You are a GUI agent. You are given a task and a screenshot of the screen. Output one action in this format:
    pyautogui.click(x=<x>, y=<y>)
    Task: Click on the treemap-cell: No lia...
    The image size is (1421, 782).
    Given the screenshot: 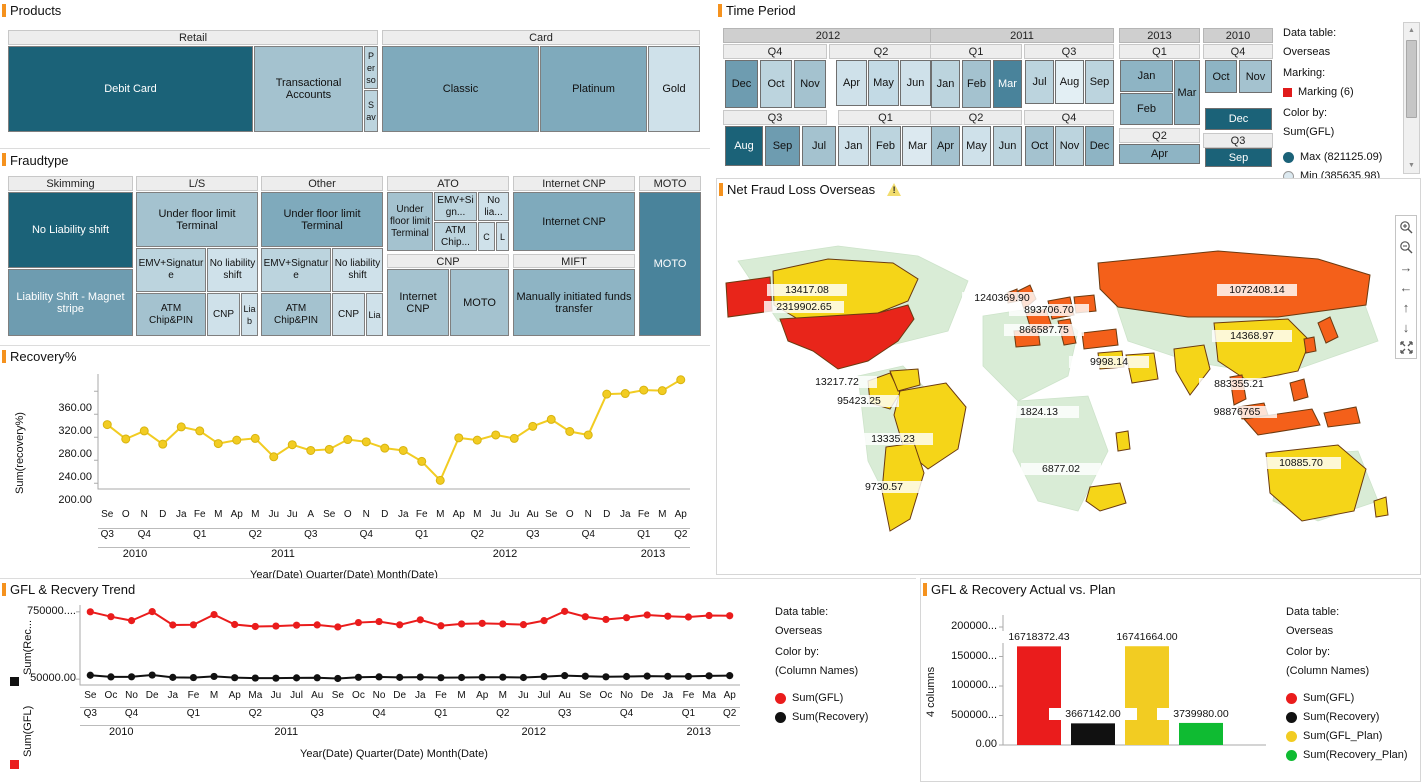 What is the action you would take?
    pyautogui.click(x=493, y=206)
    